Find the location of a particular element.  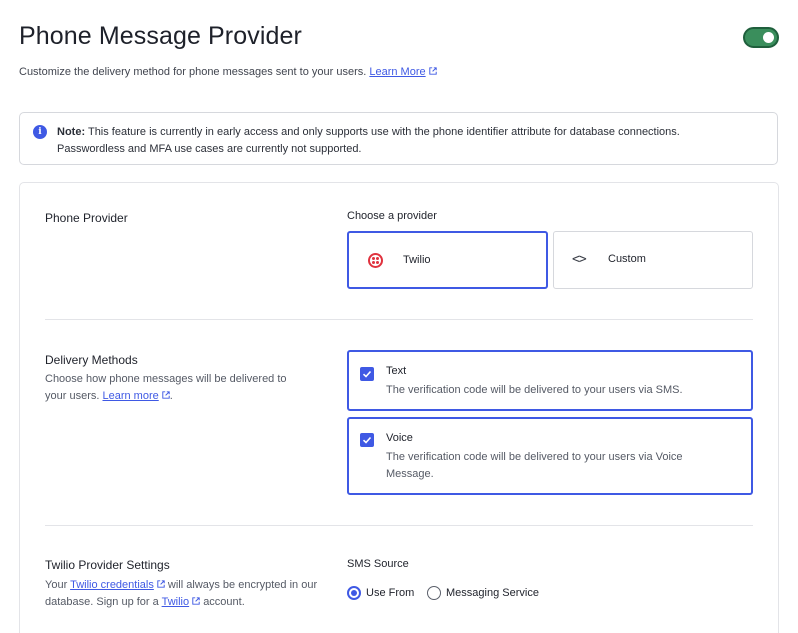

messaging-service-radio is located at coordinates (434, 593).